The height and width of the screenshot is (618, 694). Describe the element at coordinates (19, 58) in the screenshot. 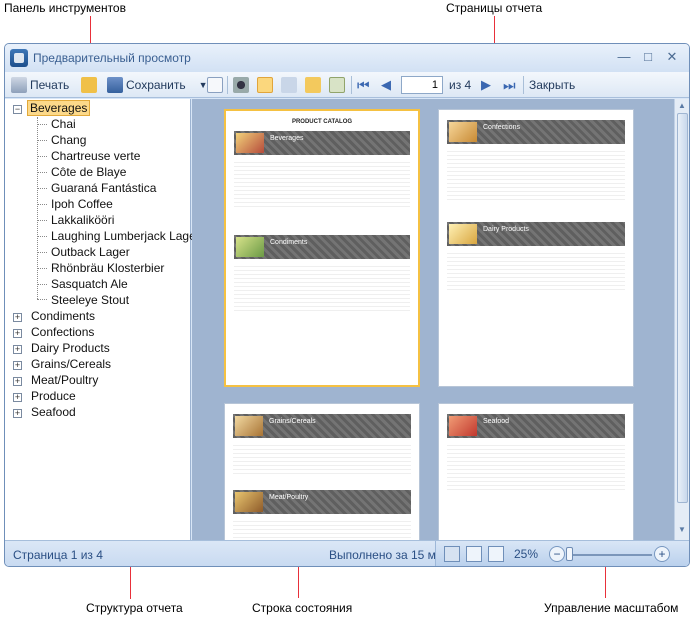

I see `app-icon` at that location.